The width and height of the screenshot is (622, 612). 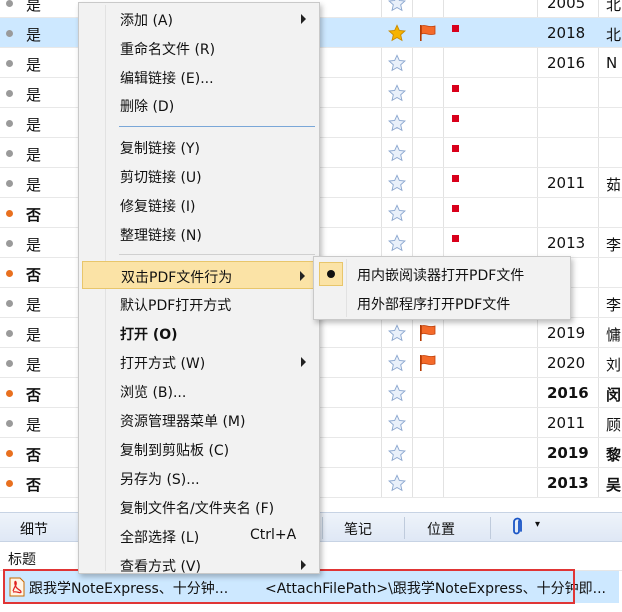 I want to click on menu-item-label: 重命名文件 (R), so click(x=168, y=50).